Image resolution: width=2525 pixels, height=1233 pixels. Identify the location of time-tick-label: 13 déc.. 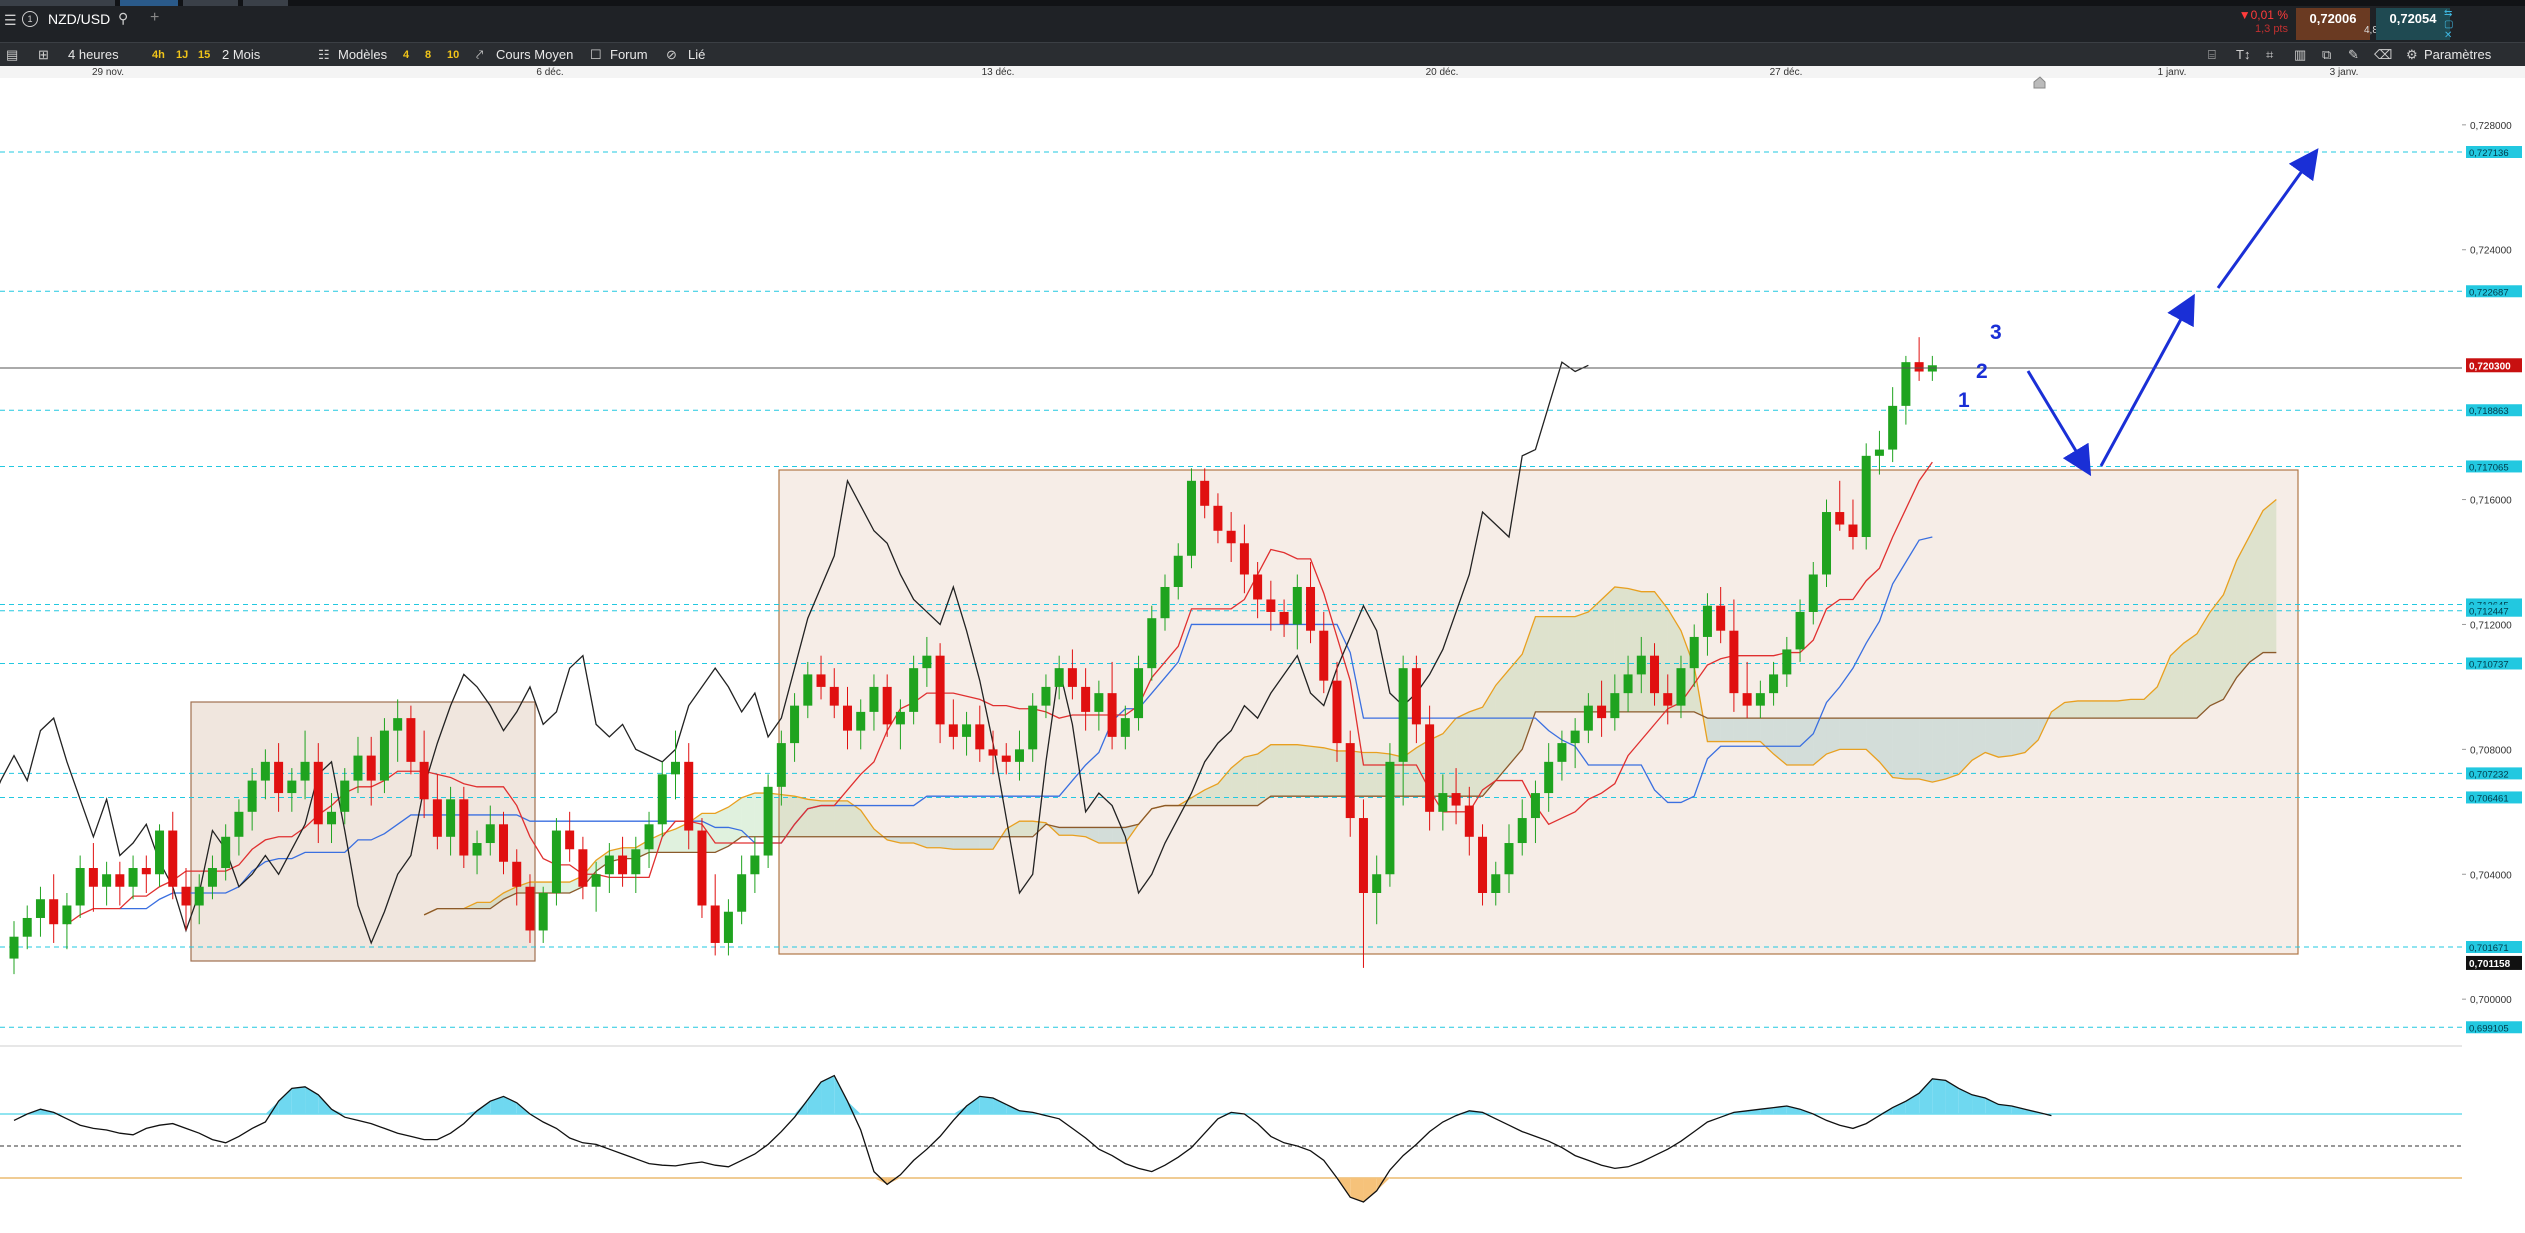
(998, 72).